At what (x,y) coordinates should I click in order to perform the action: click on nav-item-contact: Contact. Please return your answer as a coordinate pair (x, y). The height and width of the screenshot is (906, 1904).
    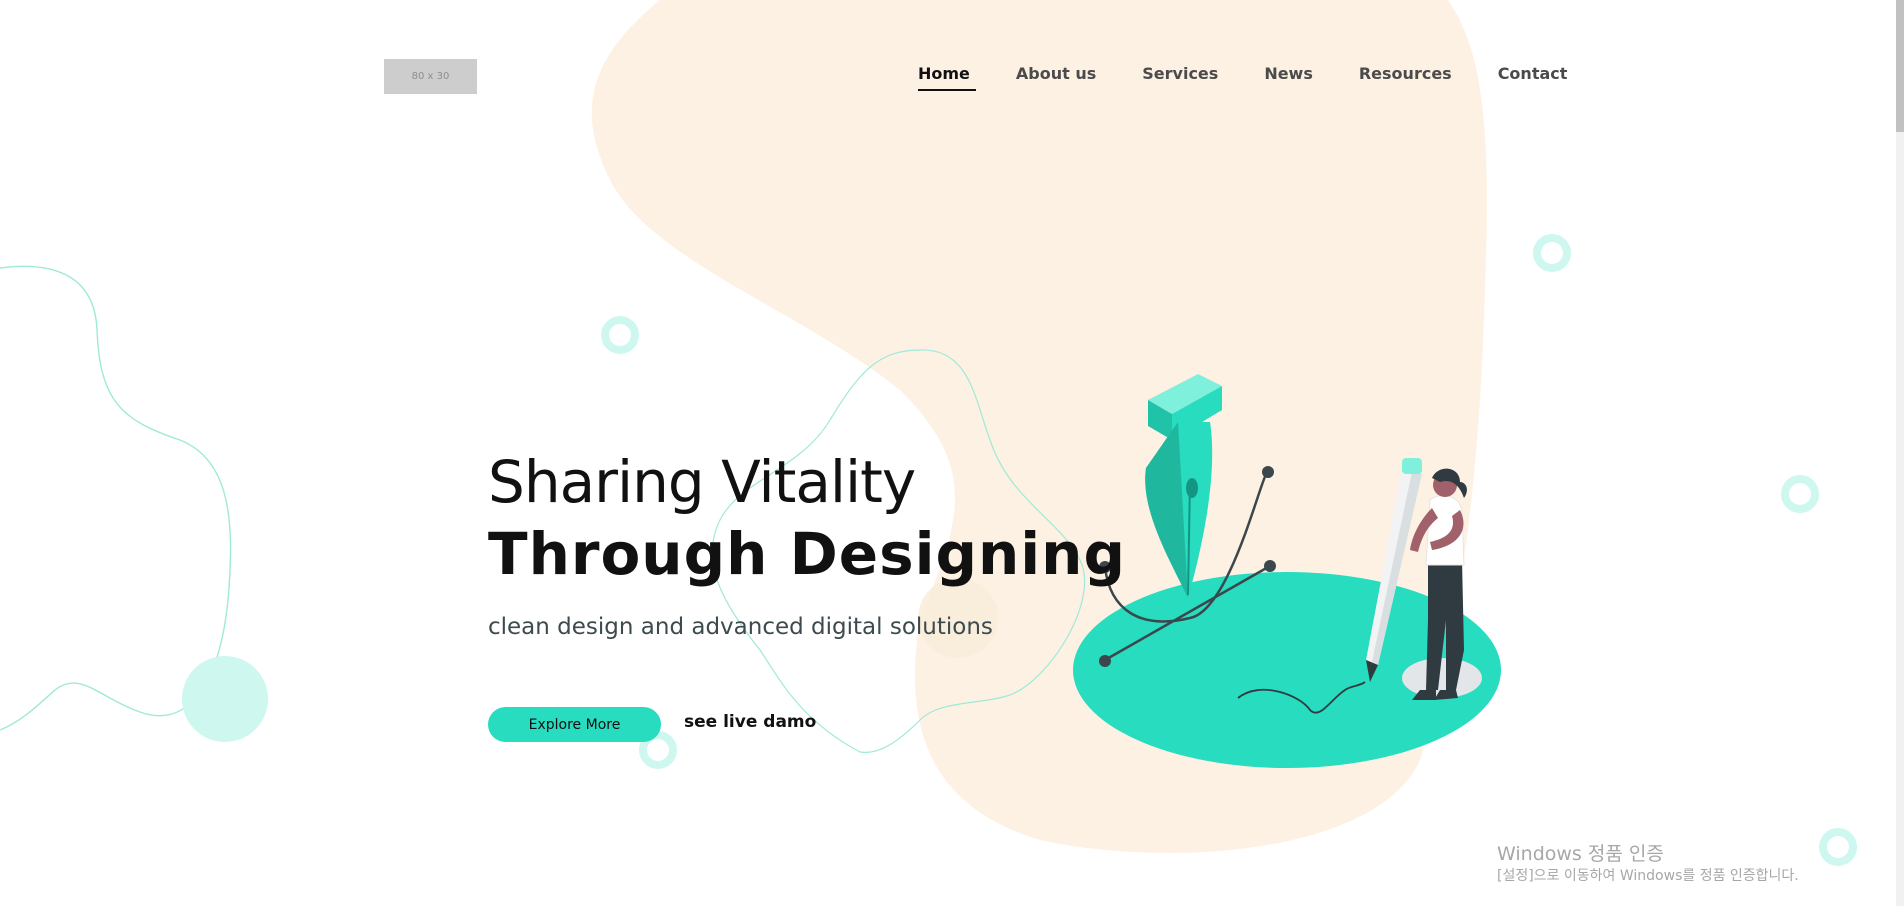
    Looking at the image, I should click on (1533, 73).